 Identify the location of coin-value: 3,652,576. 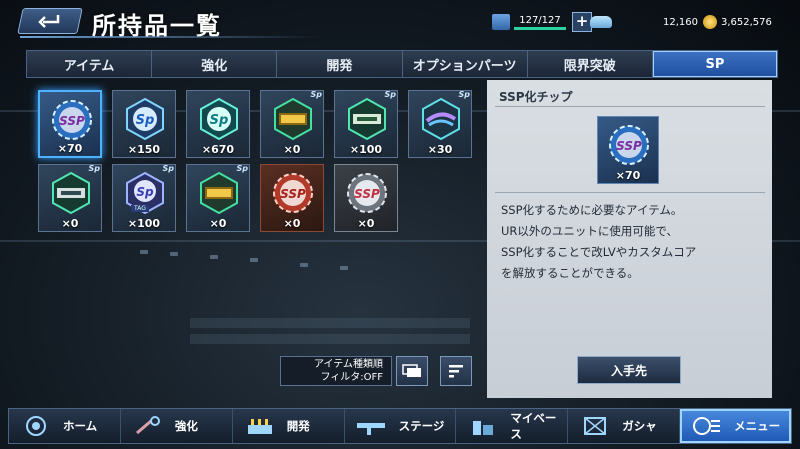
(746, 22).